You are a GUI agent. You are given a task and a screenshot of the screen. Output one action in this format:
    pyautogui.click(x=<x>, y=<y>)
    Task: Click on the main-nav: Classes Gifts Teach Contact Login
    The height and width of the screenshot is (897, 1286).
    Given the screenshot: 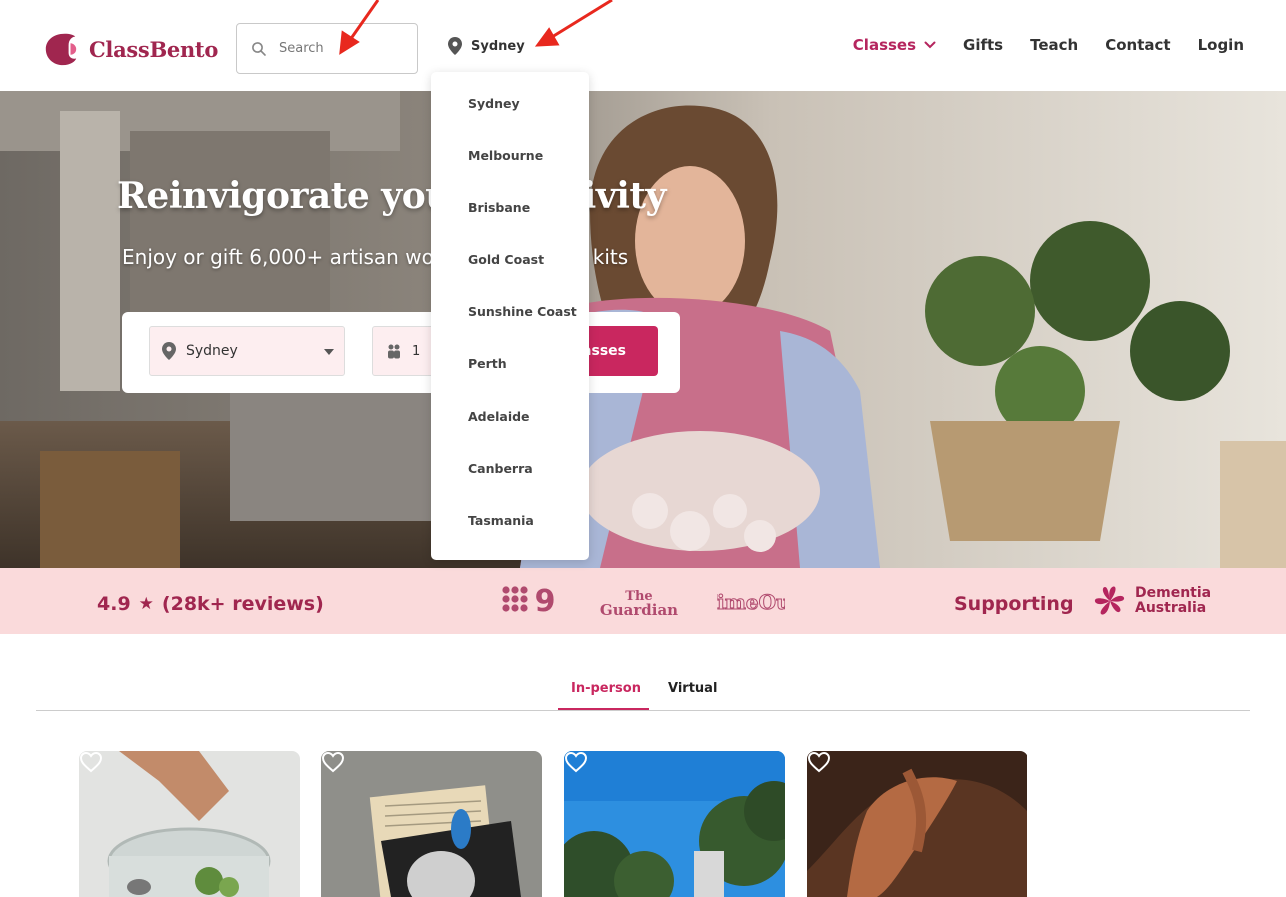 What is the action you would take?
    pyautogui.click(x=1035, y=45)
    